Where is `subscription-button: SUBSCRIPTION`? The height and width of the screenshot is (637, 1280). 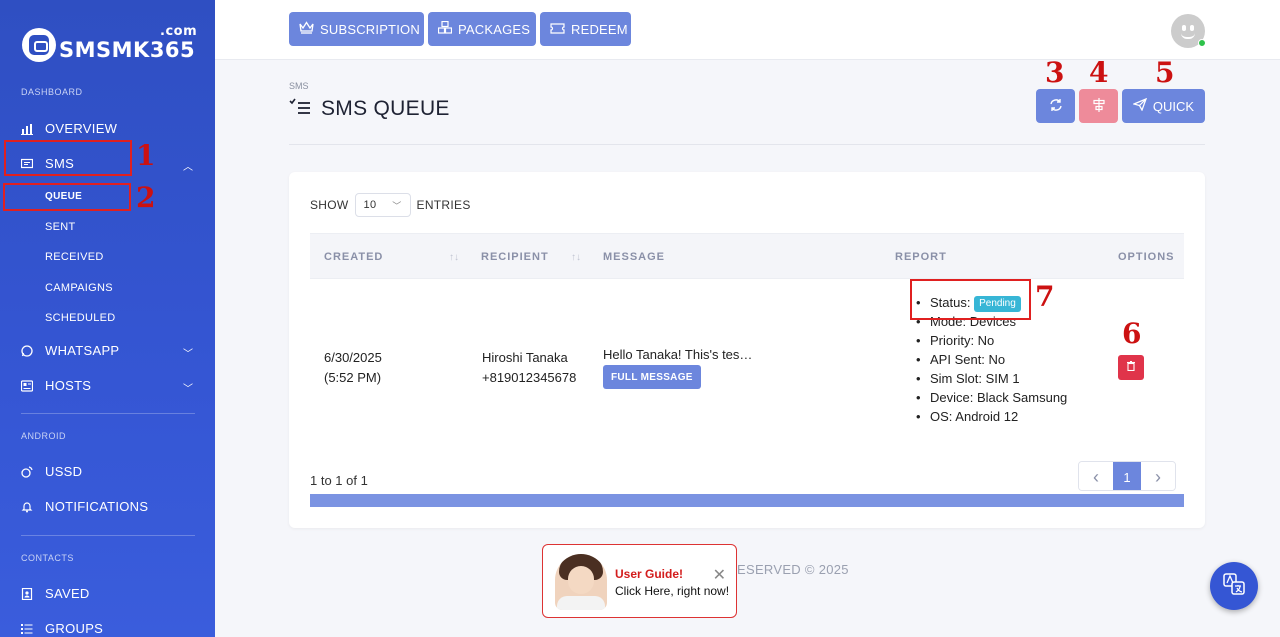
subscription-button: SUBSCRIPTION is located at coordinates (356, 29).